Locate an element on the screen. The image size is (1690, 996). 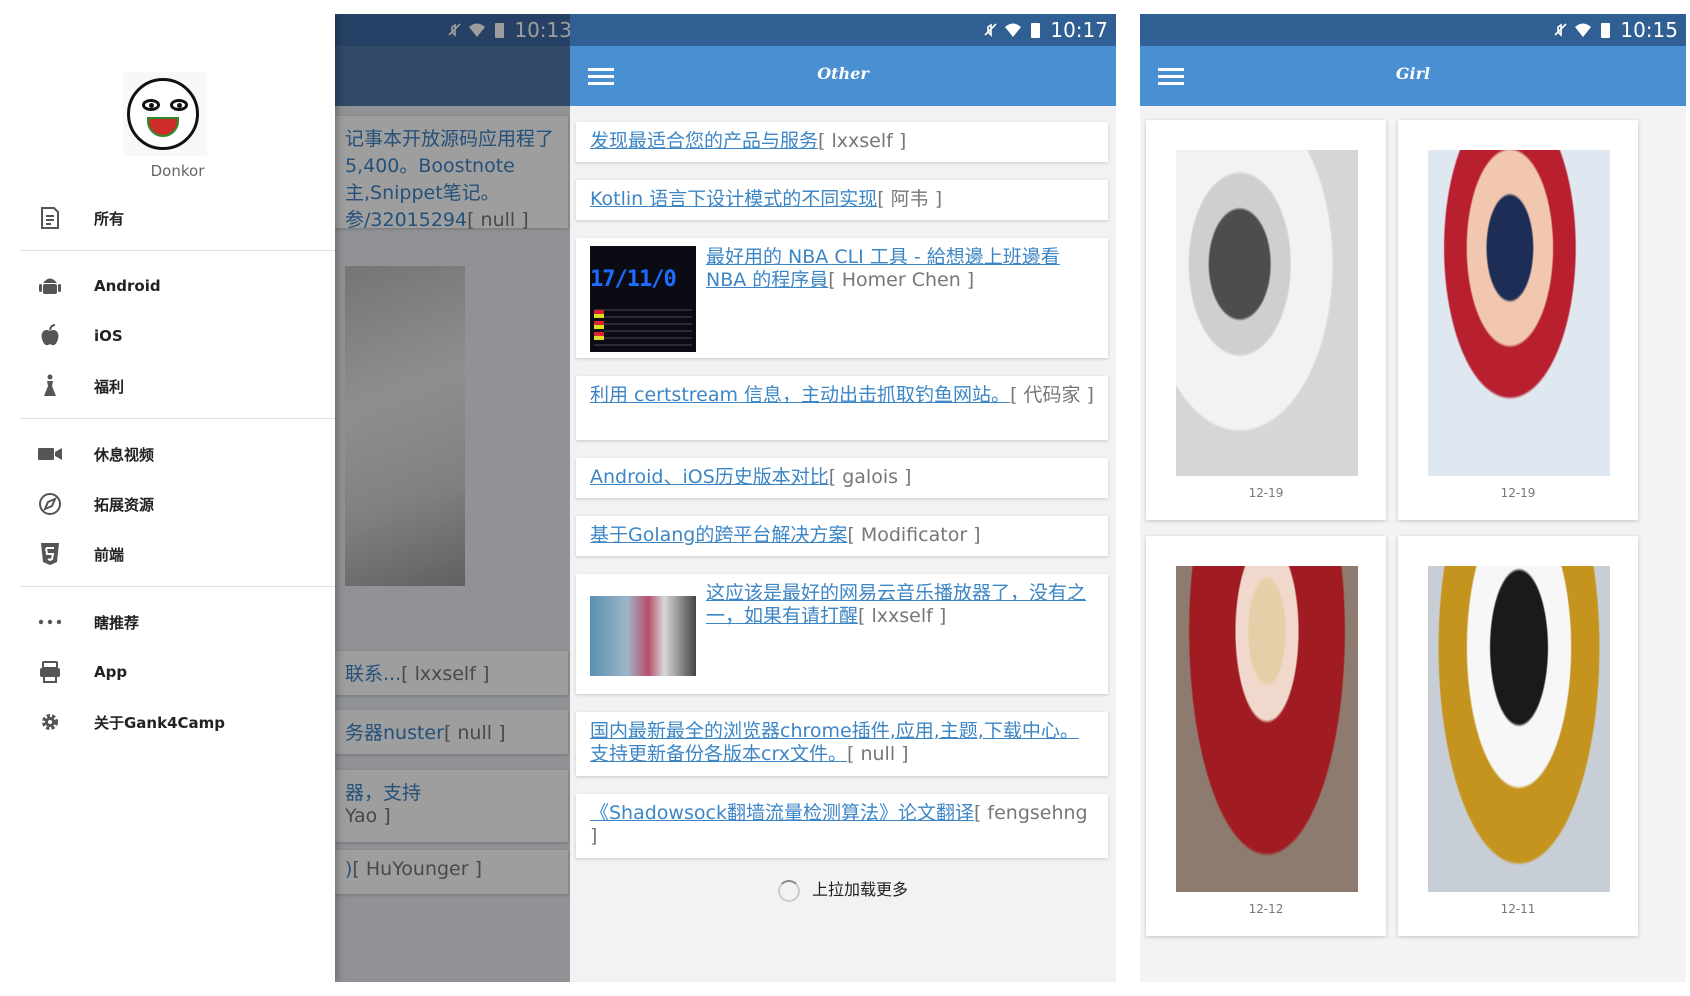
drawer-item-label: 所有 is located at coordinates (109, 218).